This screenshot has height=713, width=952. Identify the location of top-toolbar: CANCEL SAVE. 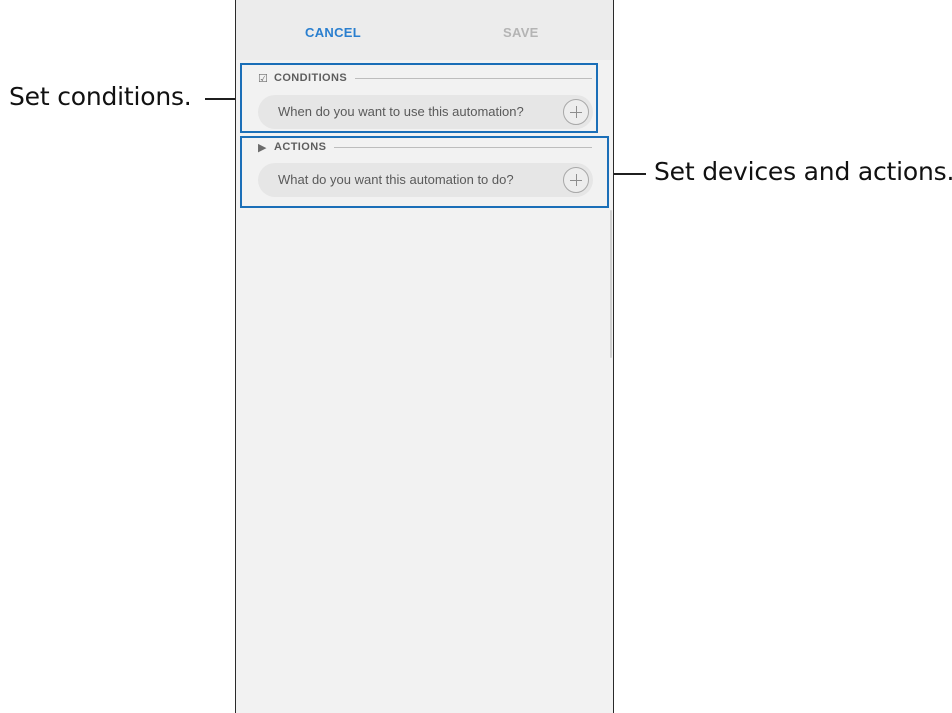
(424, 30).